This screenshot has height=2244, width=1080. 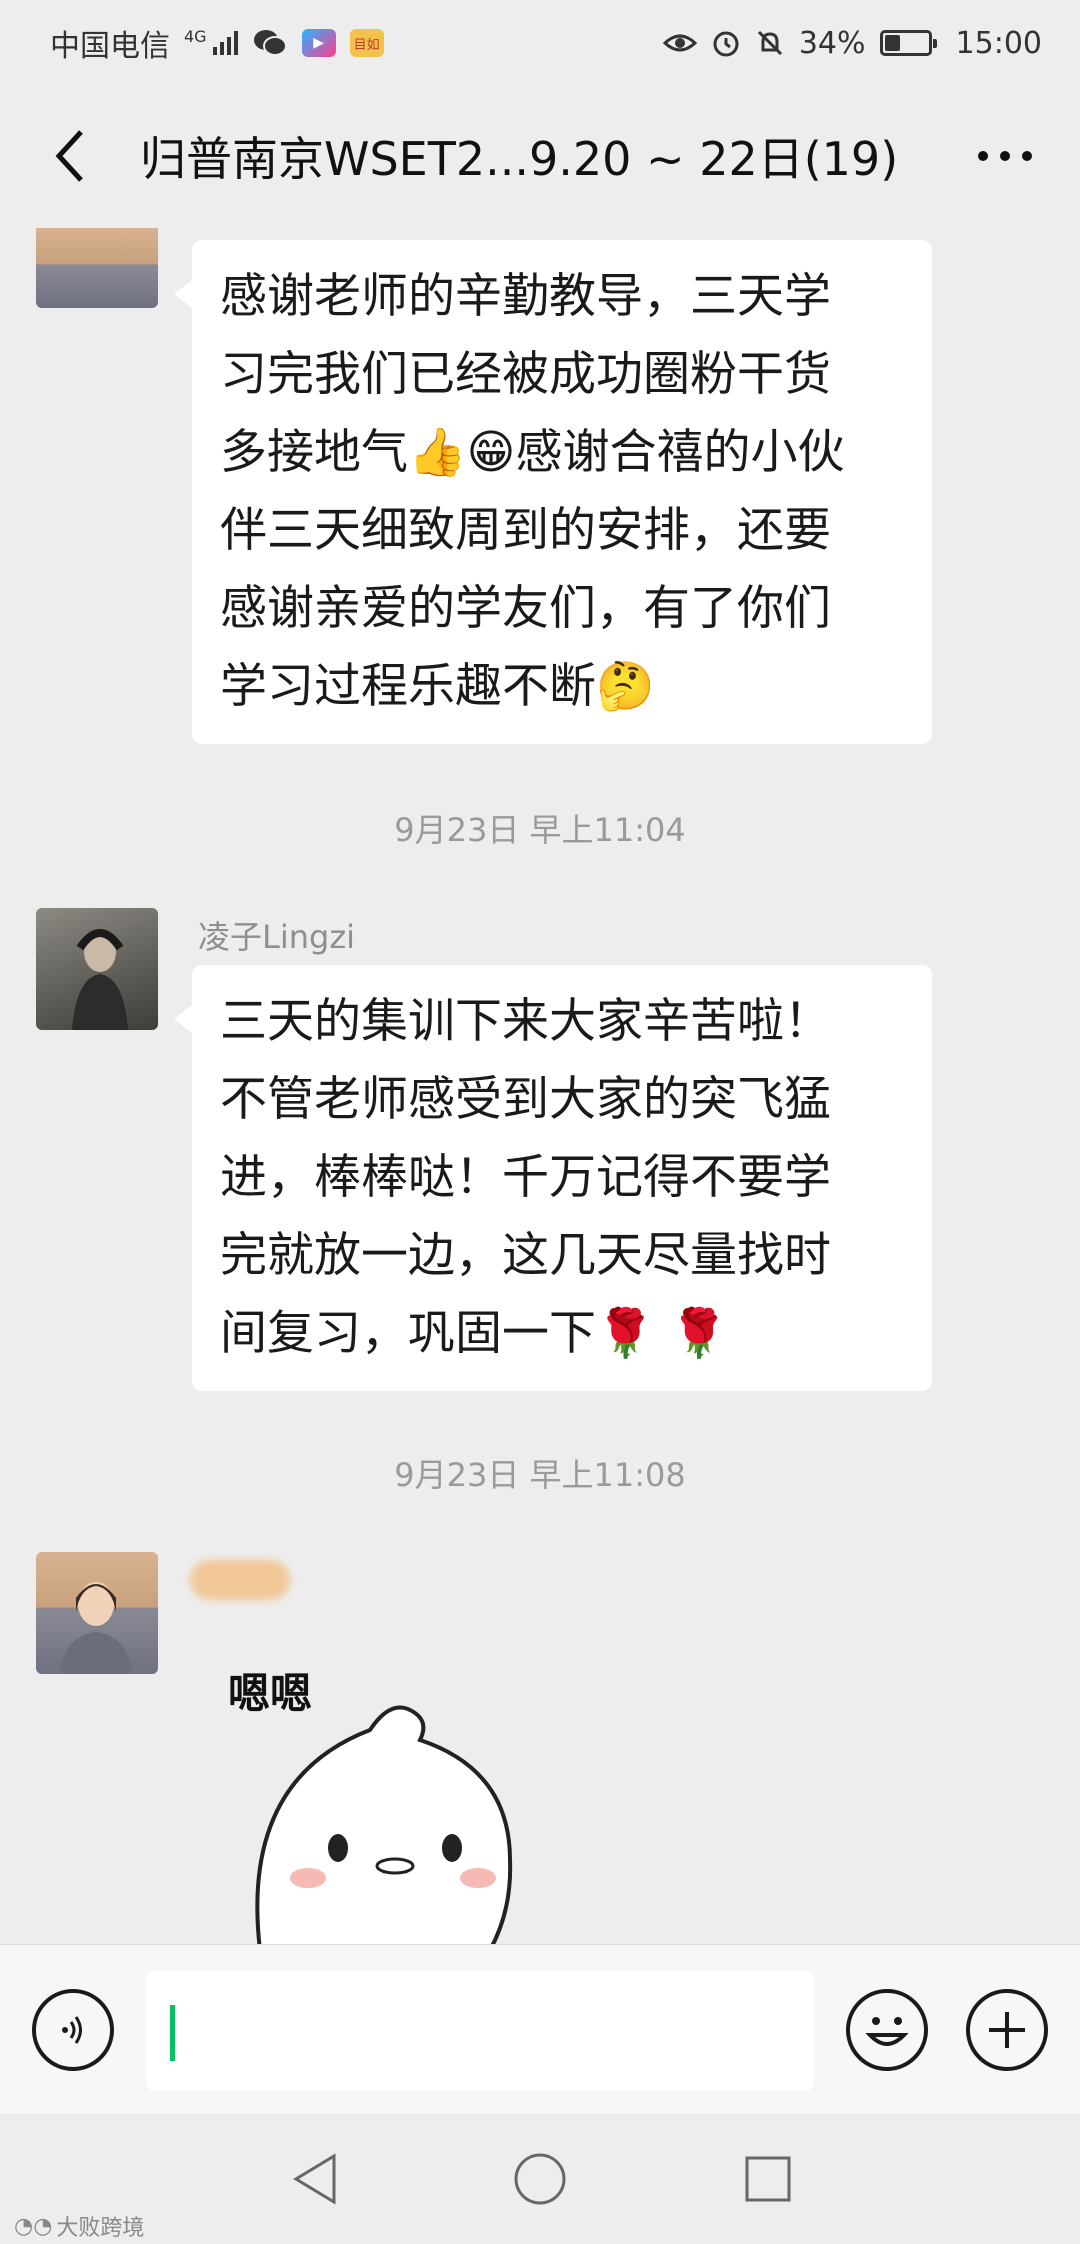 I want to click on message-line: 多接地气👍😁感谢合禧的小伙, so click(x=532, y=452).